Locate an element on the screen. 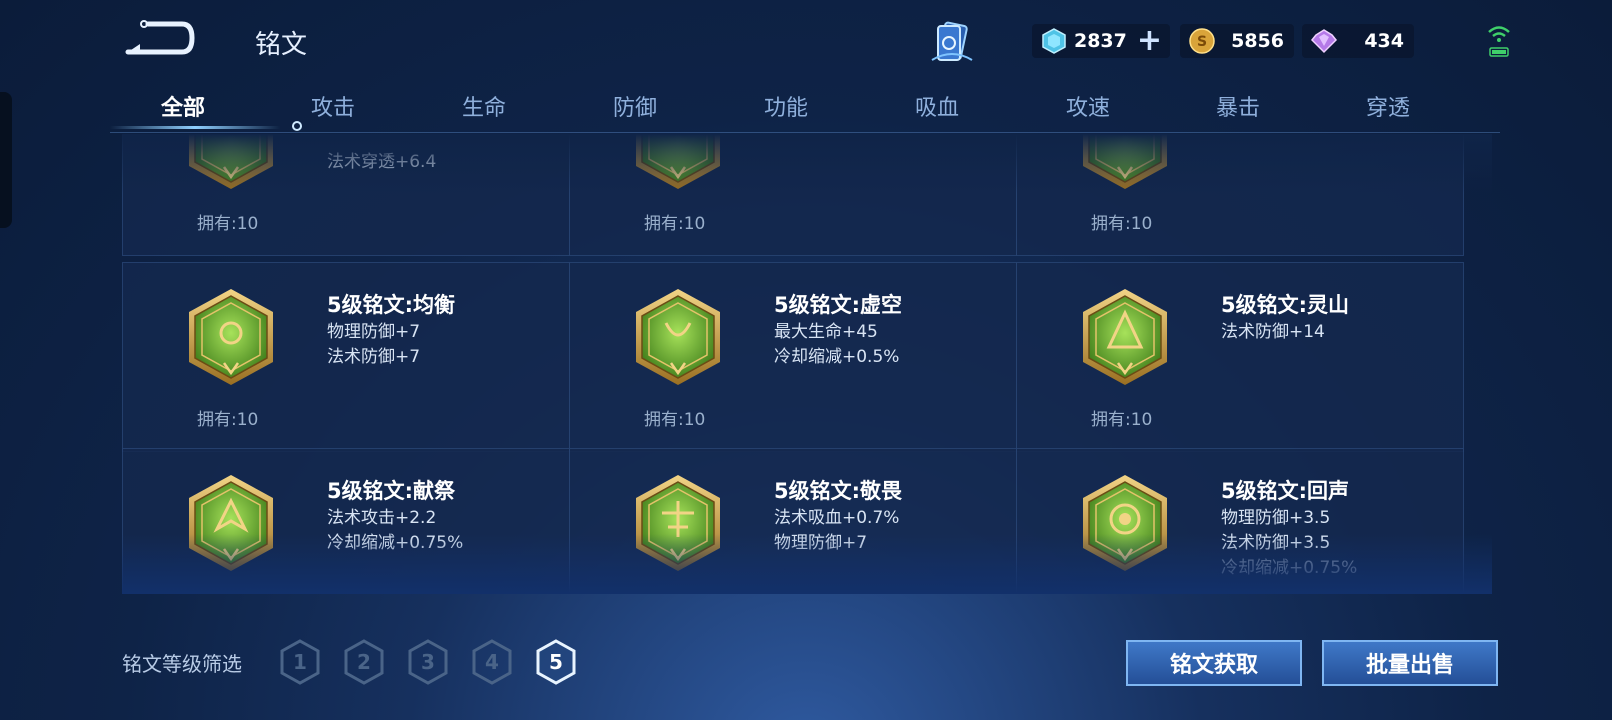 This screenshot has height=720, width=1612. bulk-sell-button: 批量出售 is located at coordinates (1410, 663).